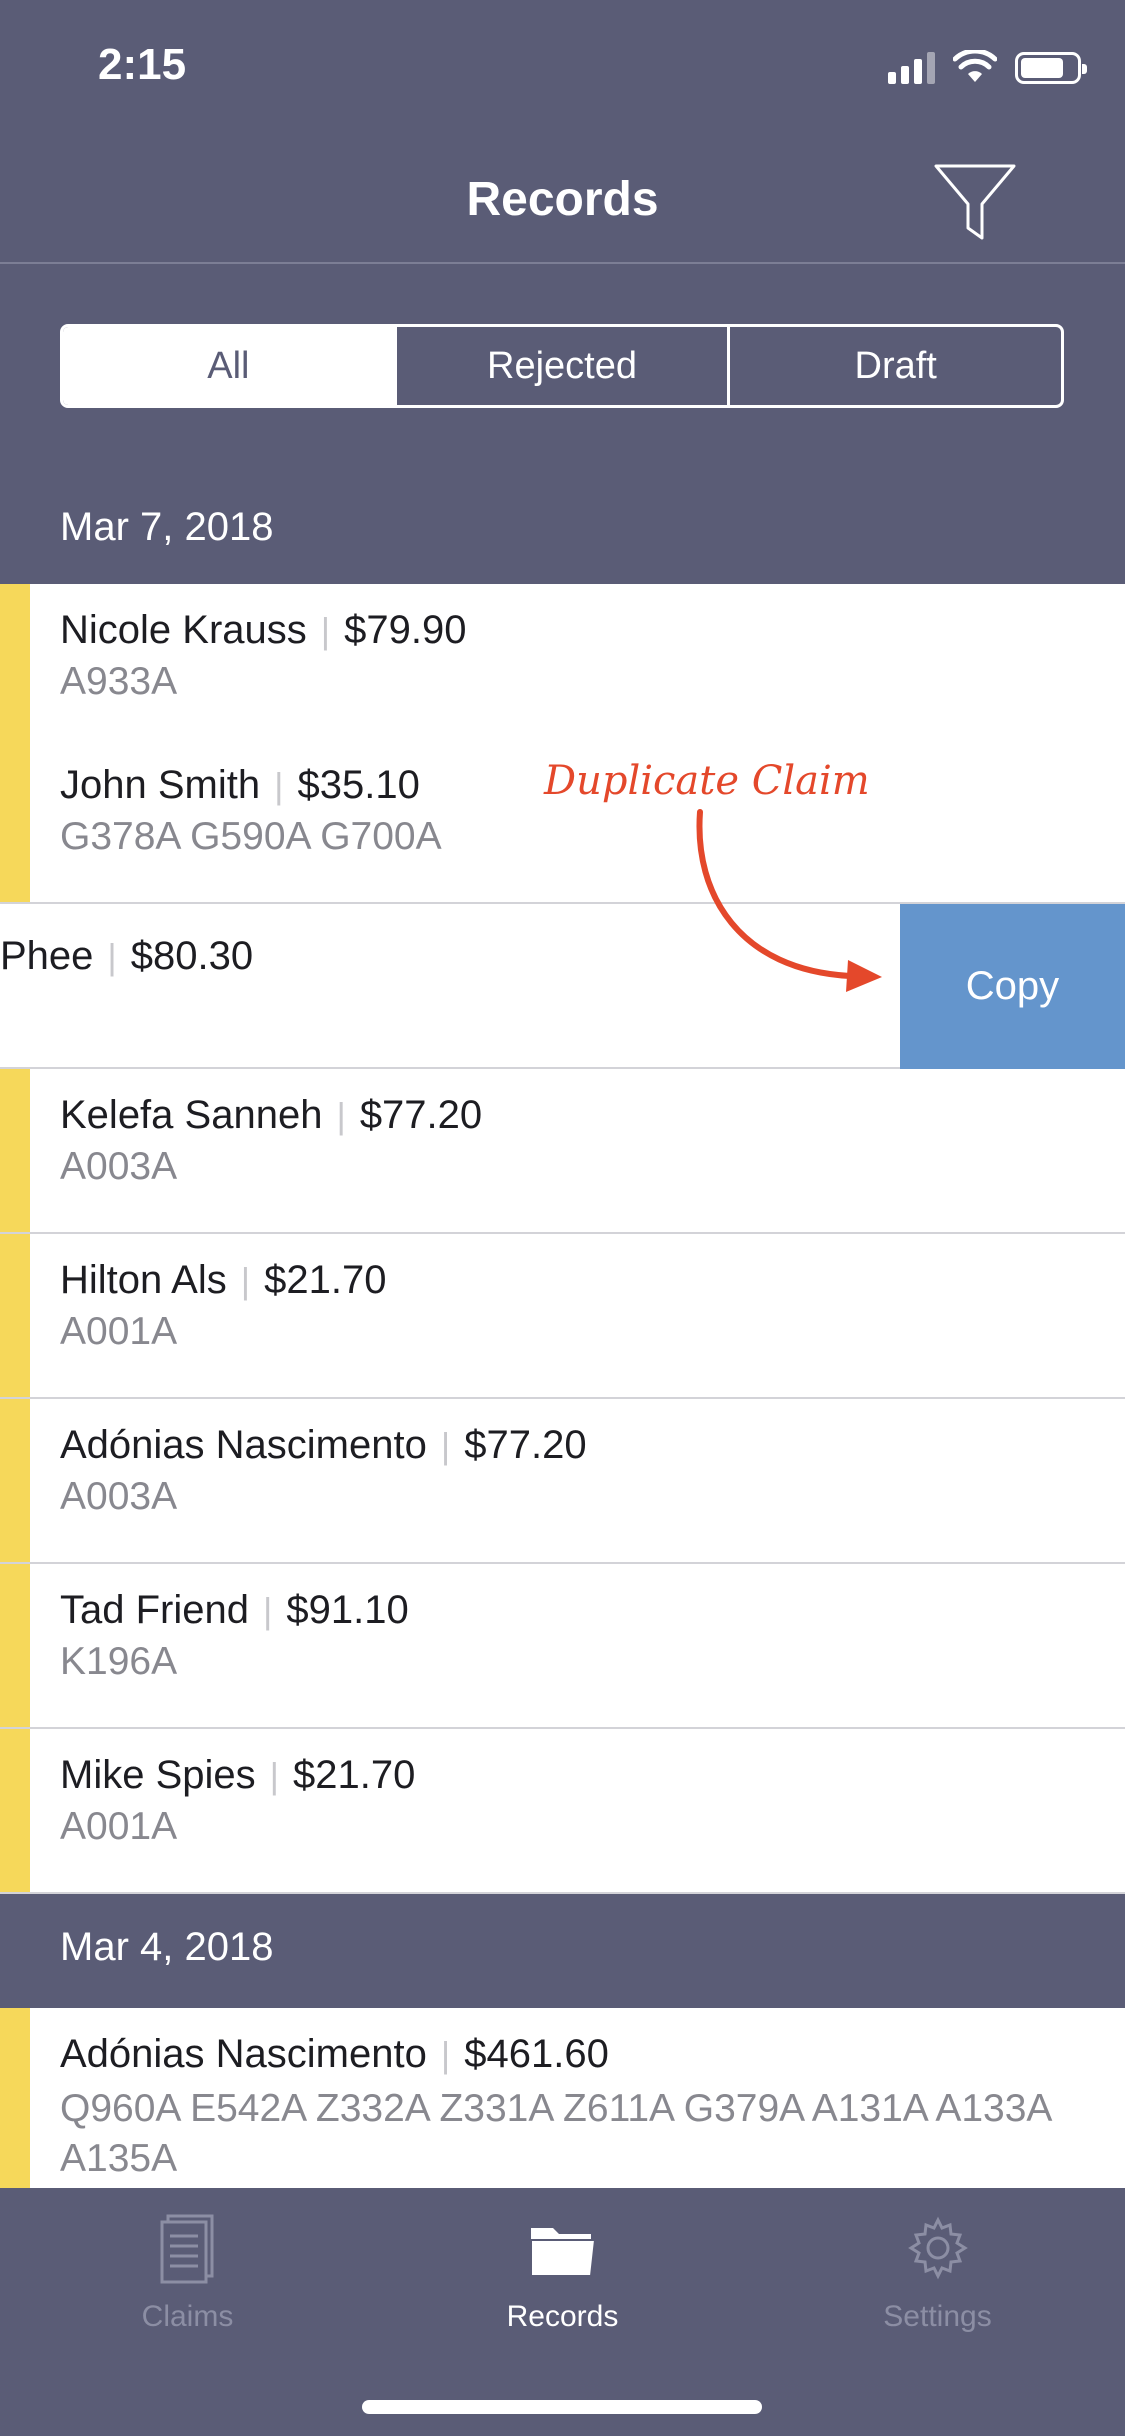 This screenshot has height=2436, width=1125. Describe the element at coordinates (142, 64) in the screenshot. I see `status-time: 2:15` at that location.